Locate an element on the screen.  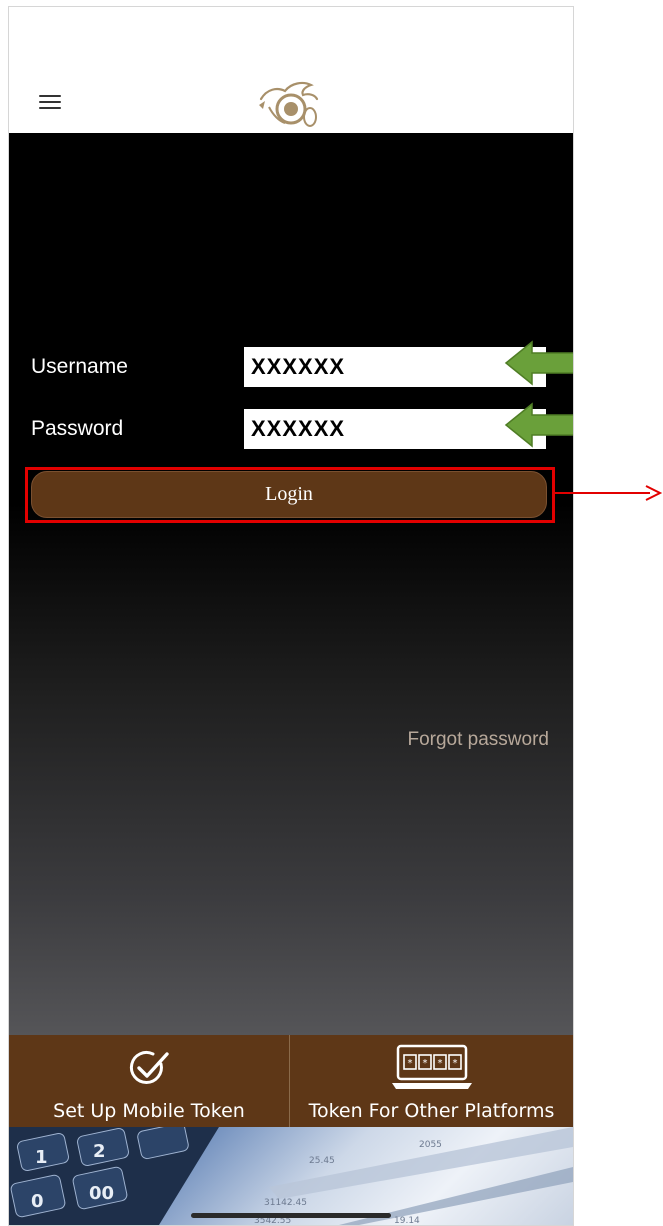
setup-mobile-token-label: Set Up Mobile Token is located at coordinates (149, 1111).